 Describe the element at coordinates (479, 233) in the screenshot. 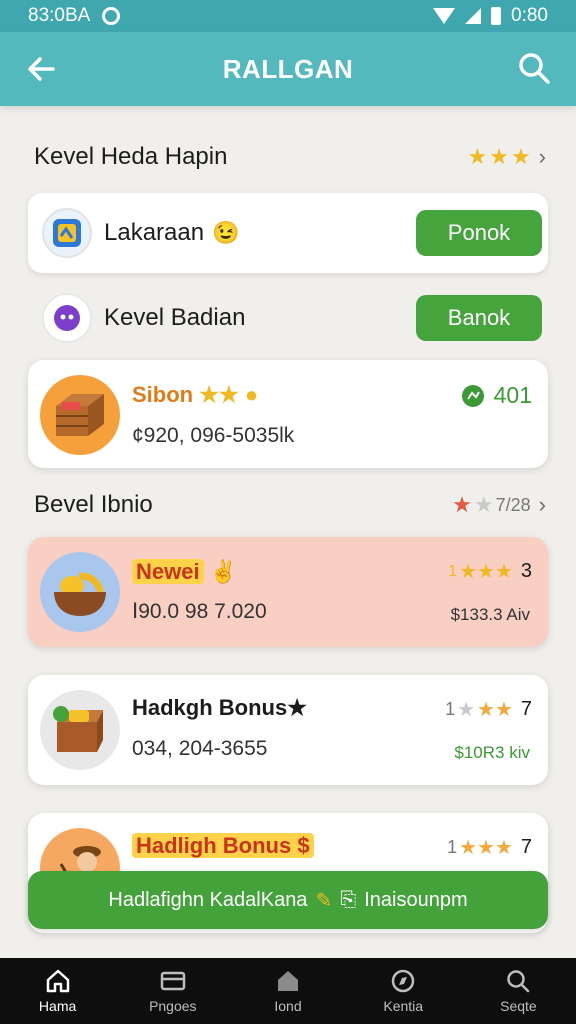

I see `ponok-button: Ponok` at that location.